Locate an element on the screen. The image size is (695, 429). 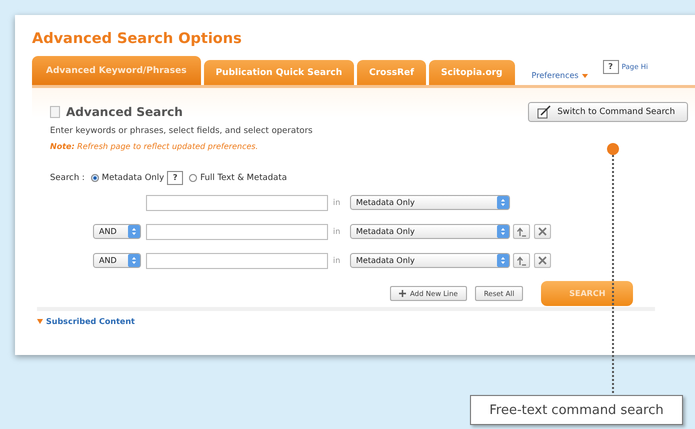
document-icon is located at coordinates (55, 112).